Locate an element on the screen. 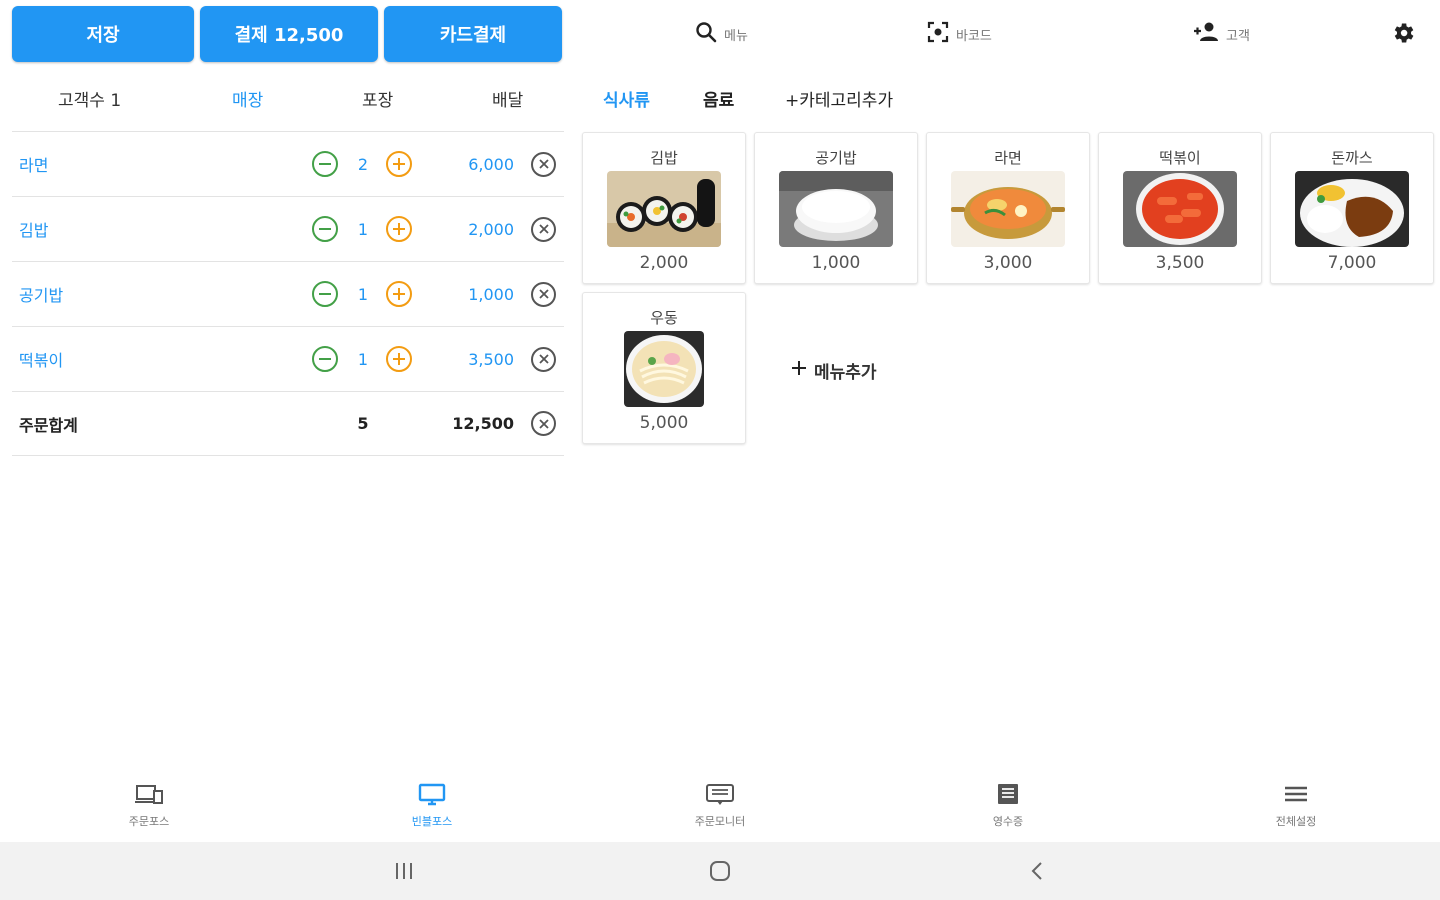  order-row: 공기밥 1 1,000 is located at coordinates (288, 293).